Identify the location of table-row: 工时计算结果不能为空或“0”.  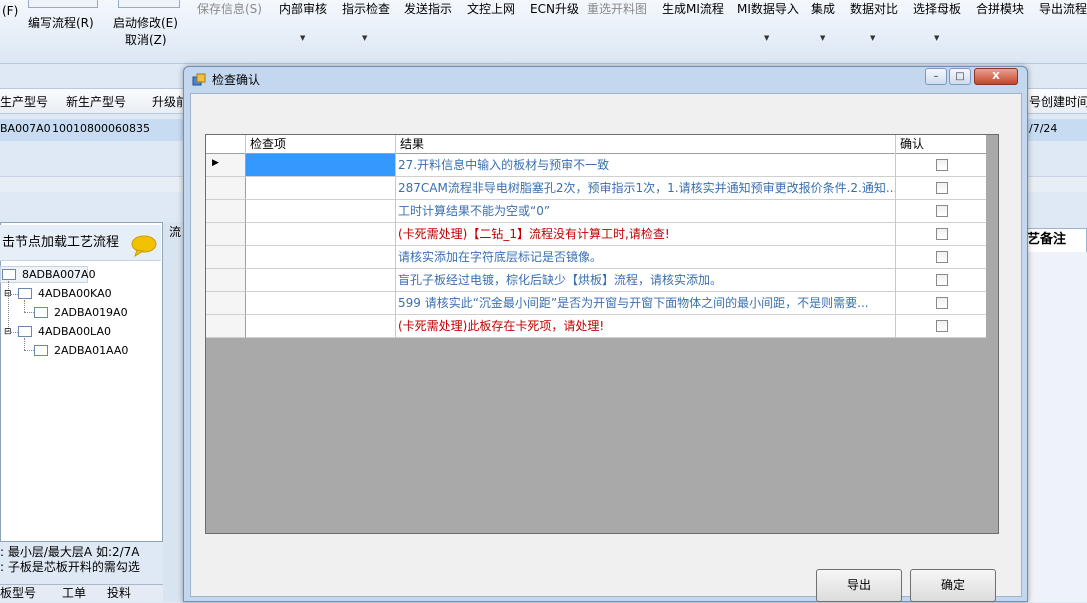
(596, 211).